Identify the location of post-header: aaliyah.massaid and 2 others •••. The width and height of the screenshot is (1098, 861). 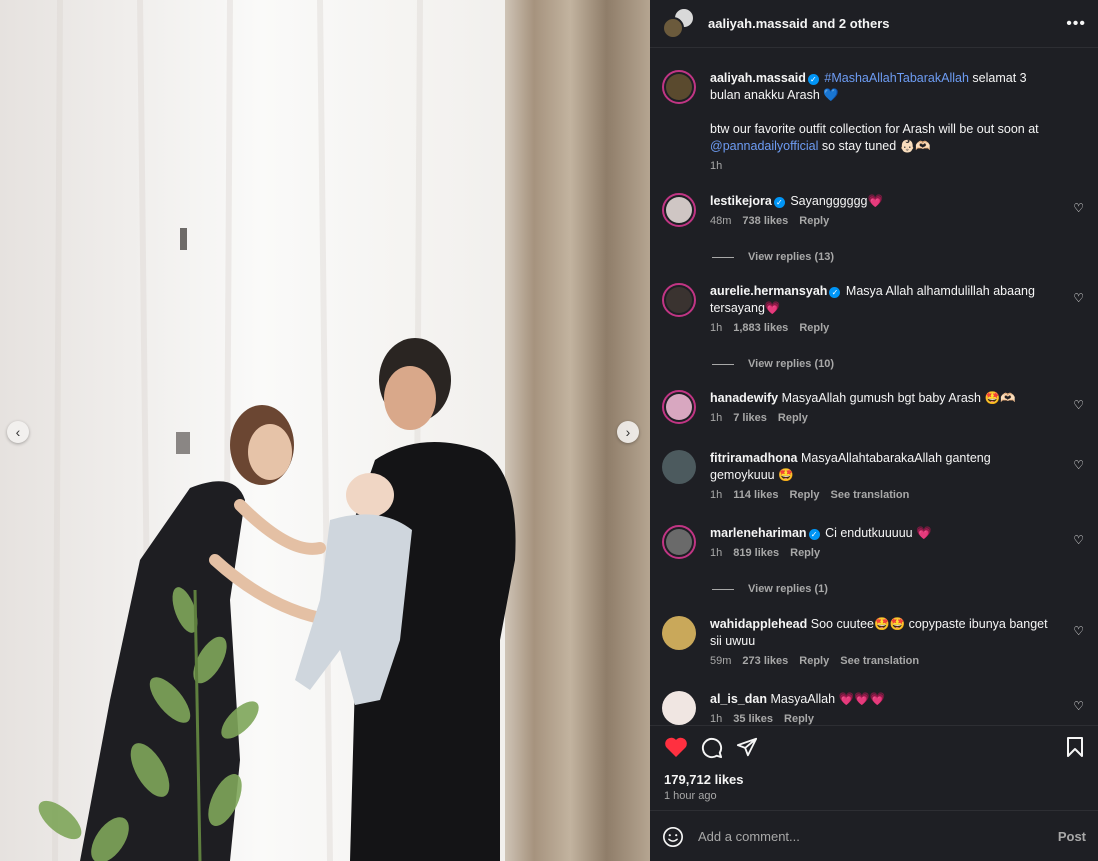
(874, 24).